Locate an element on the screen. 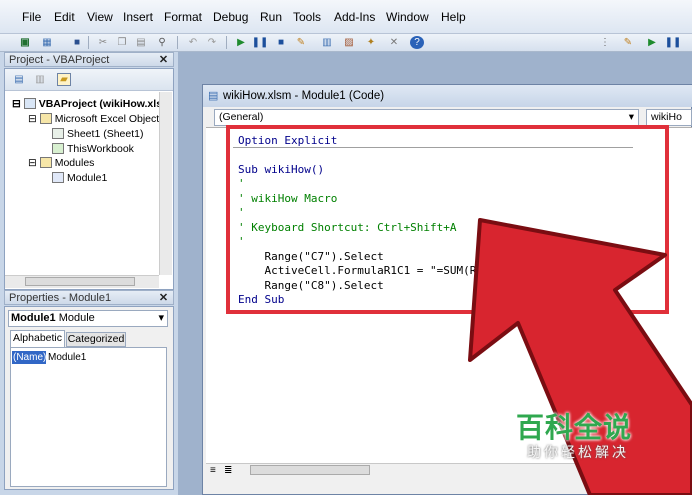 The image size is (692, 495). watermark-title: 百科全说 is located at coordinates (574, 427).